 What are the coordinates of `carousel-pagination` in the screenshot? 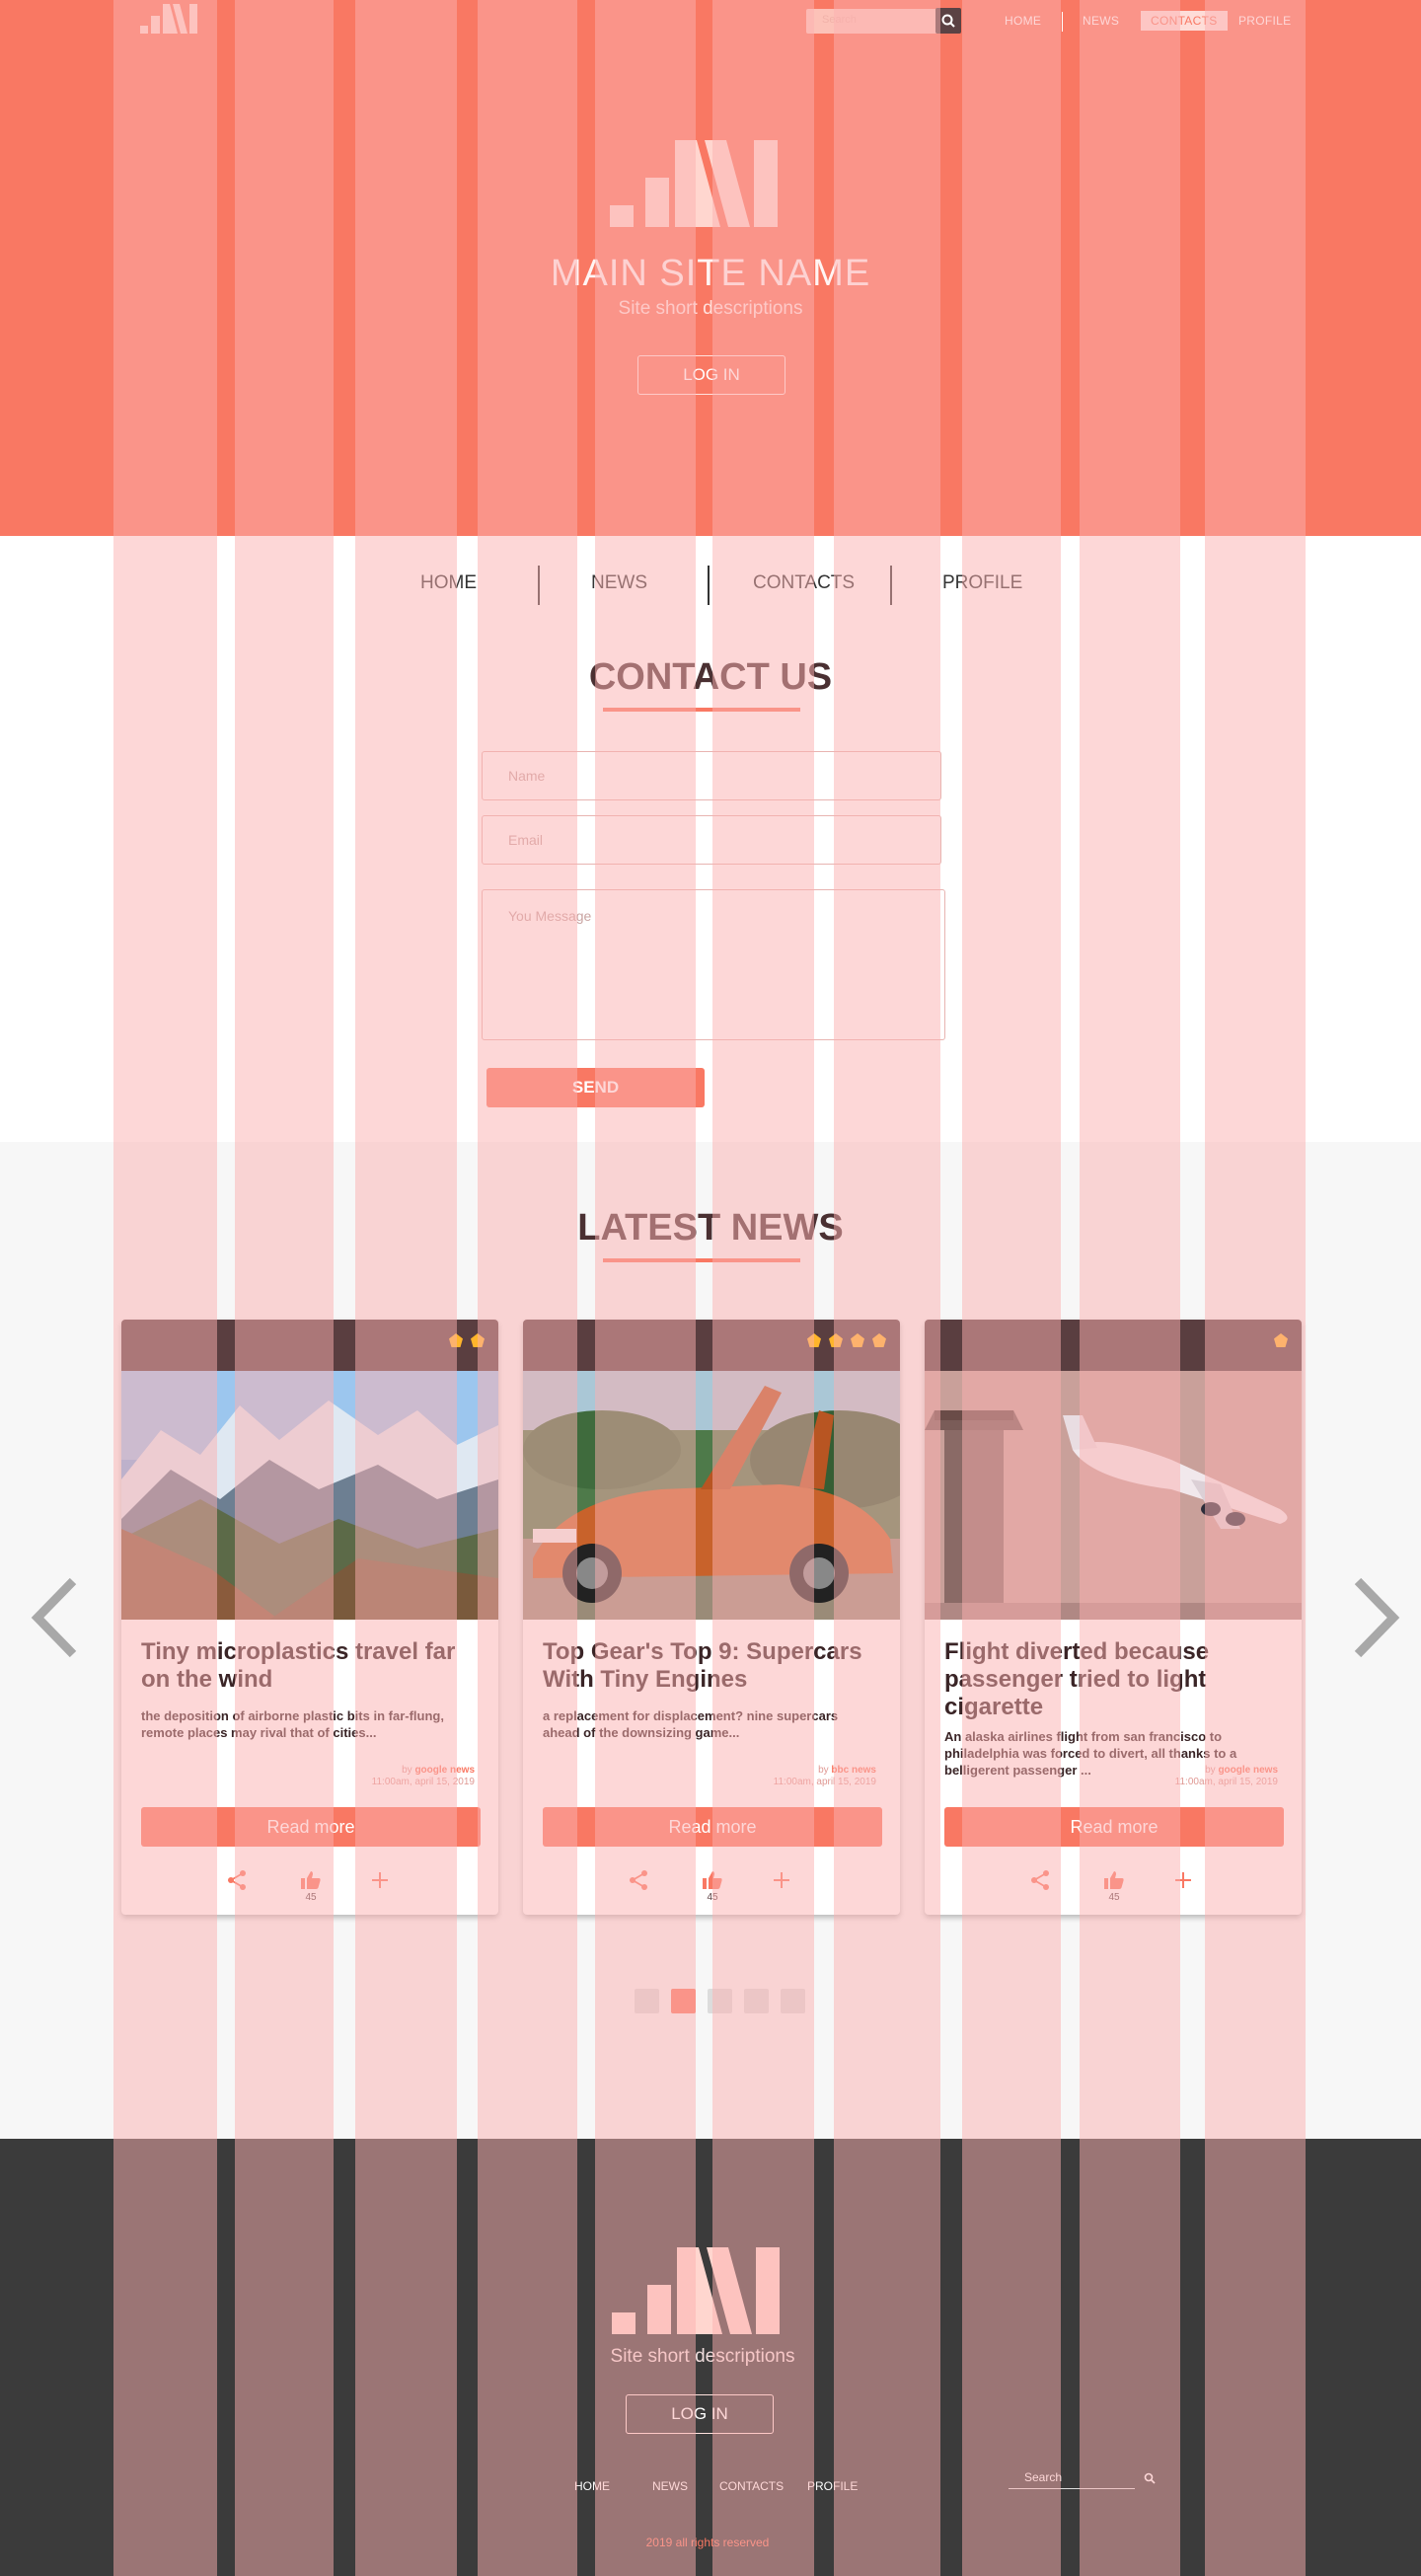 It's located at (720, 2001).